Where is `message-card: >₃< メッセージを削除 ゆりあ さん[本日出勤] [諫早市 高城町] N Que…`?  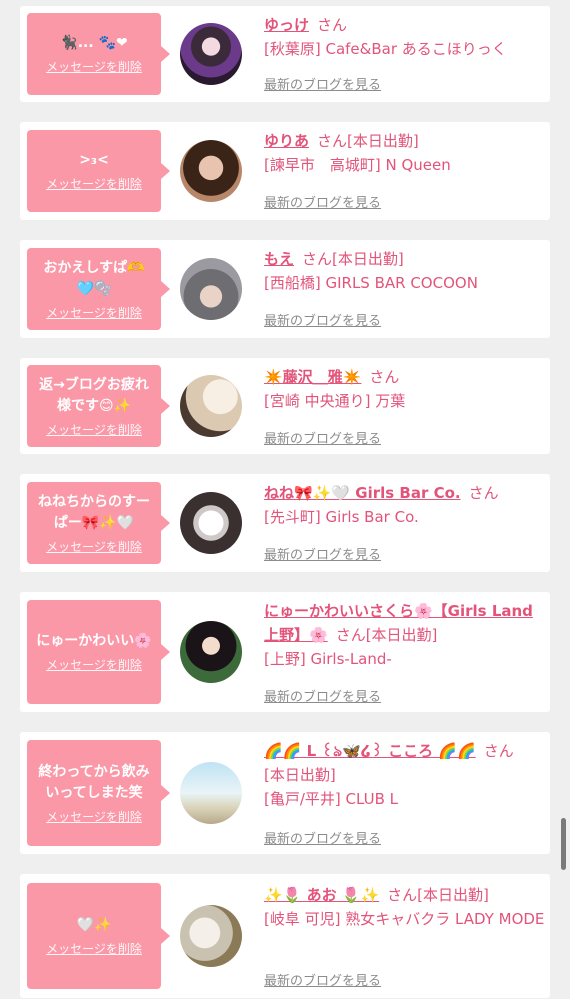
message-card: >₃< メッセージを削除 ゆりあ さん[本日出勤] [諫早市 高城町] N Que… is located at coordinates (285, 171).